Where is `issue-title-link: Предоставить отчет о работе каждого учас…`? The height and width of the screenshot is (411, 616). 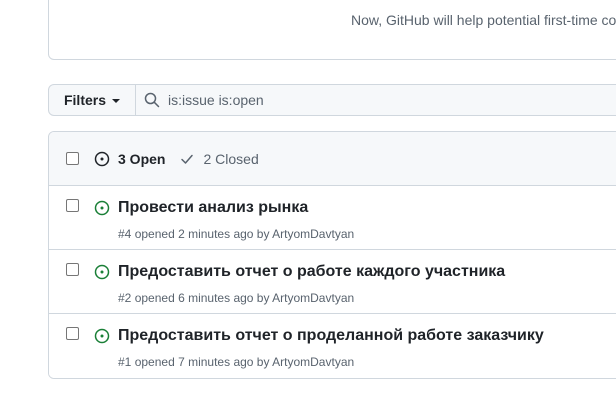 issue-title-link: Предоставить отчет о работе каждого учас… is located at coordinates (311, 272).